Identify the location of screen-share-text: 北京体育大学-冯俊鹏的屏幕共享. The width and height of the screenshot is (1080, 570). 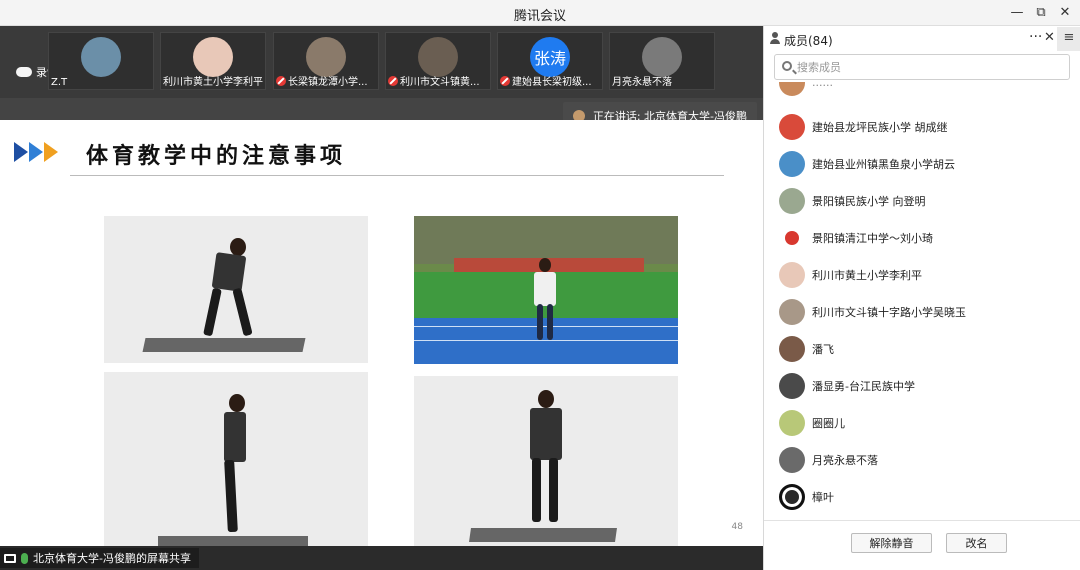
(112, 558).